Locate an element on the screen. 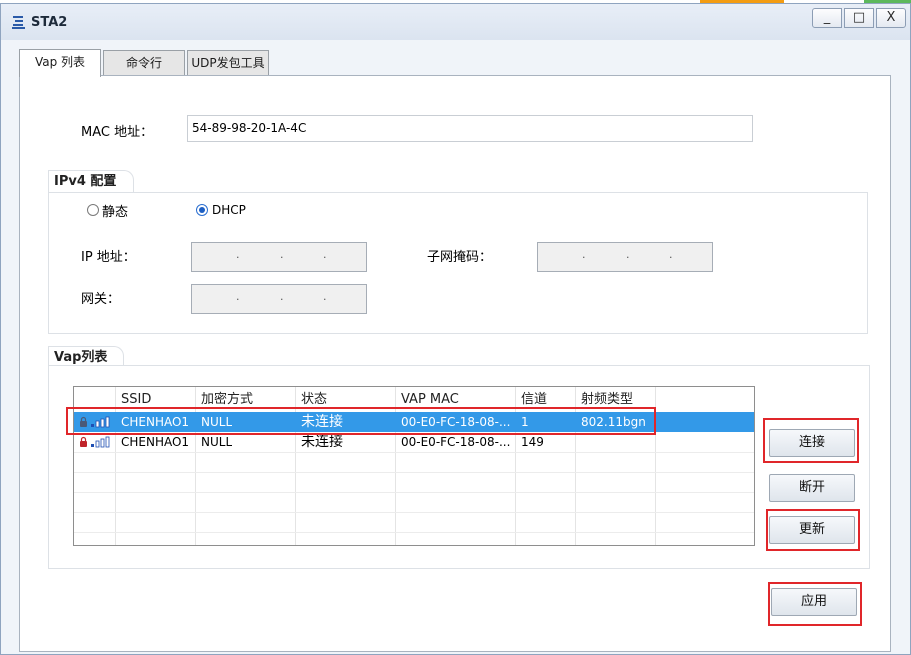 The image size is (911, 655). tab-udp-tool: UDP发包工具 is located at coordinates (228, 63).